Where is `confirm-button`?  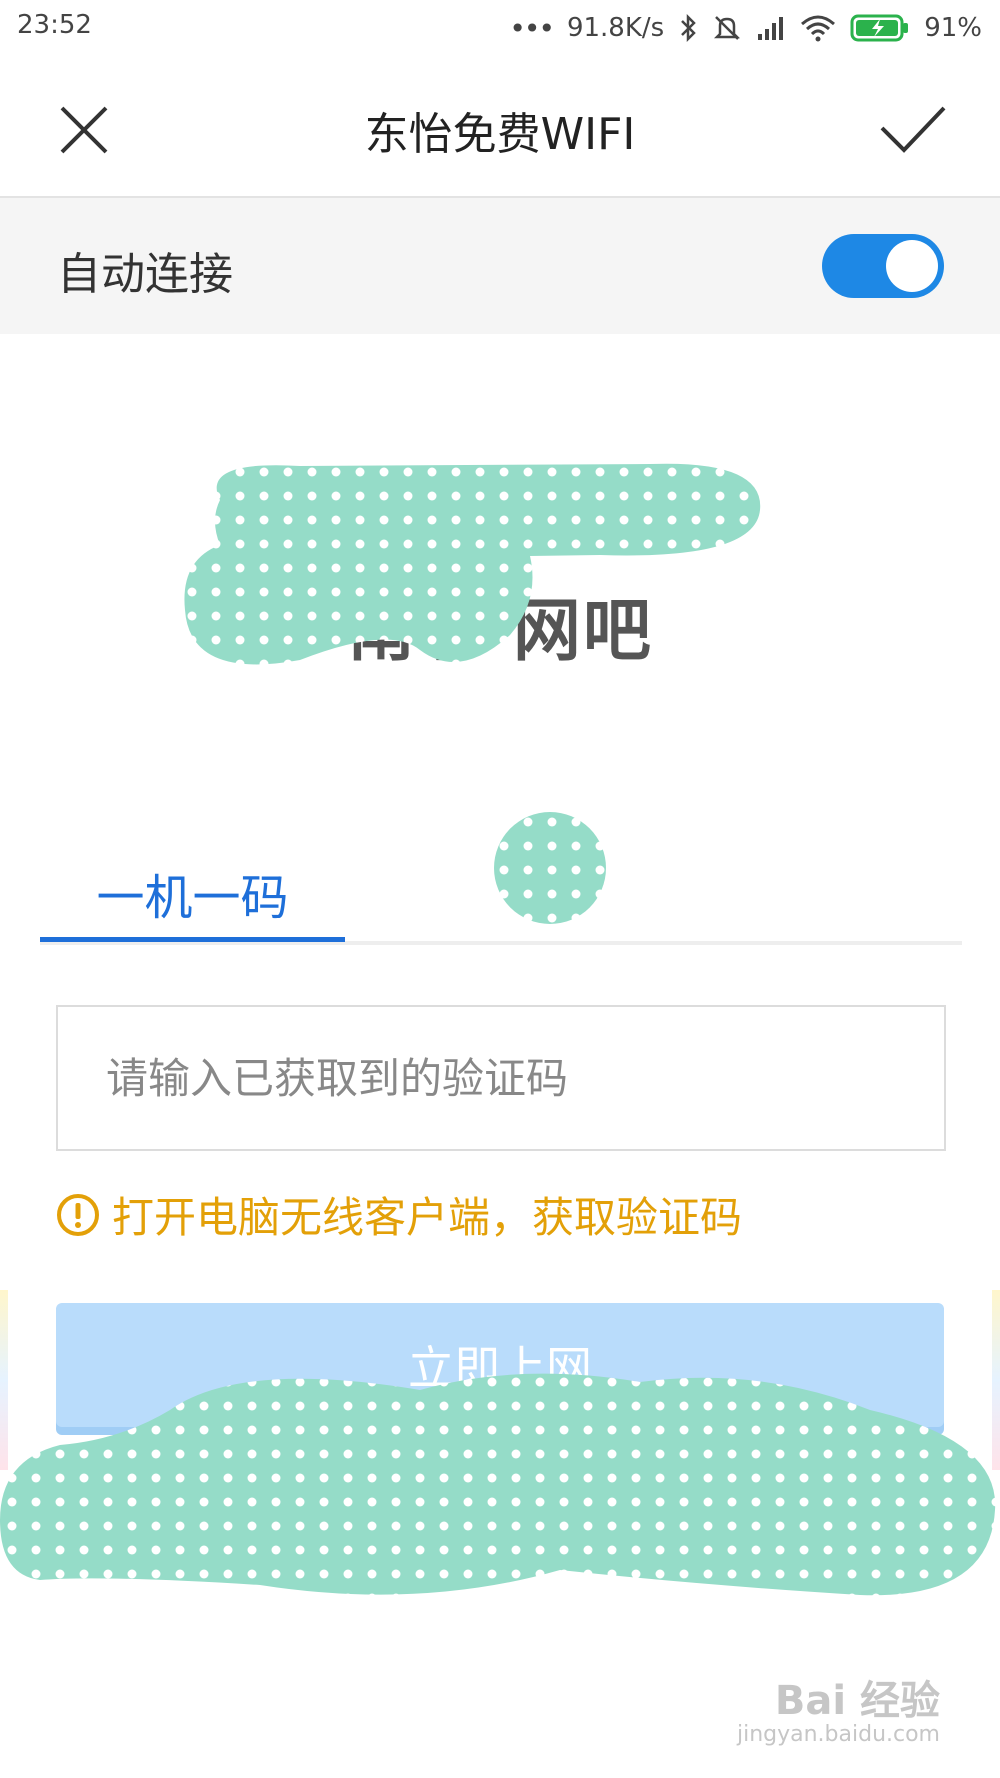 confirm-button is located at coordinates (913, 130).